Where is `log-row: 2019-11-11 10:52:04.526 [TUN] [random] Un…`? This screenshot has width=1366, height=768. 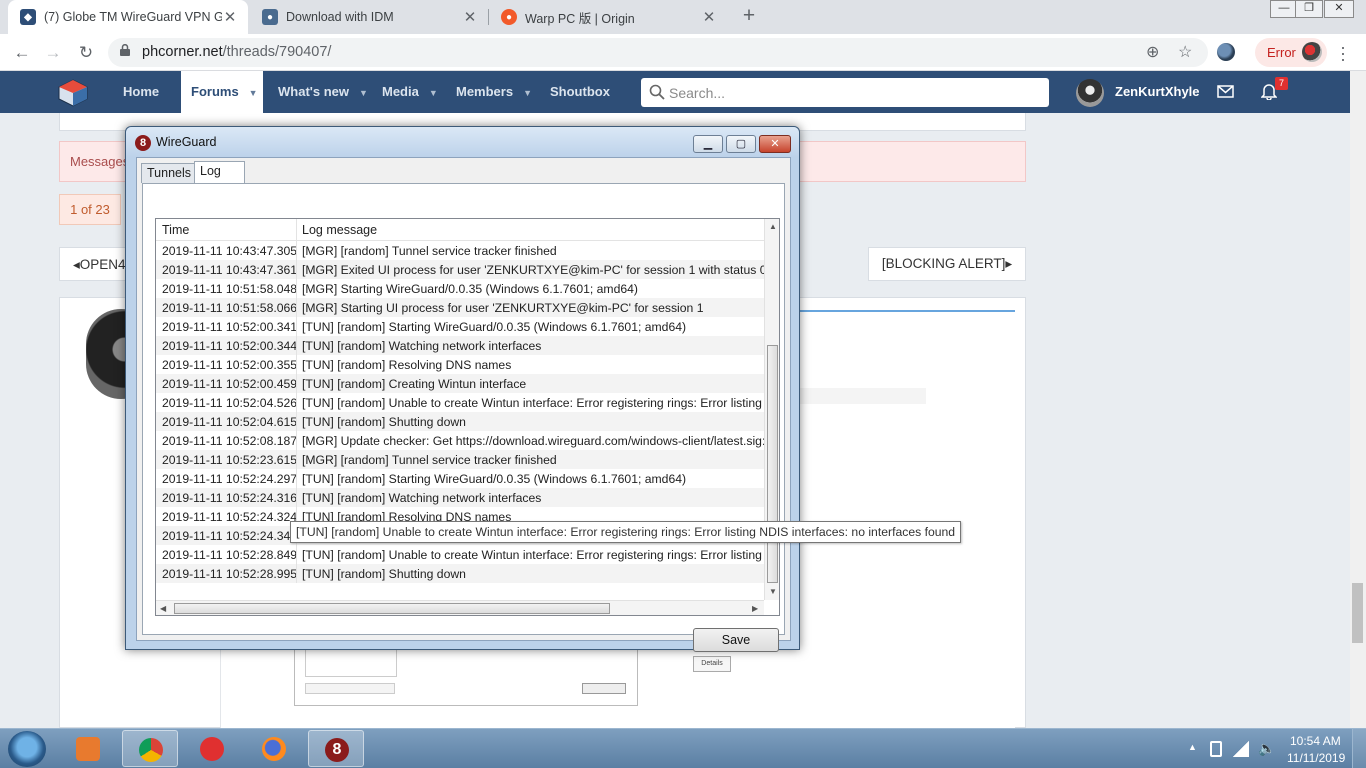
log-row: 2019-11-11 10:52:04.526 [TUN] [random] Un… is located at coordinates (460, 402).